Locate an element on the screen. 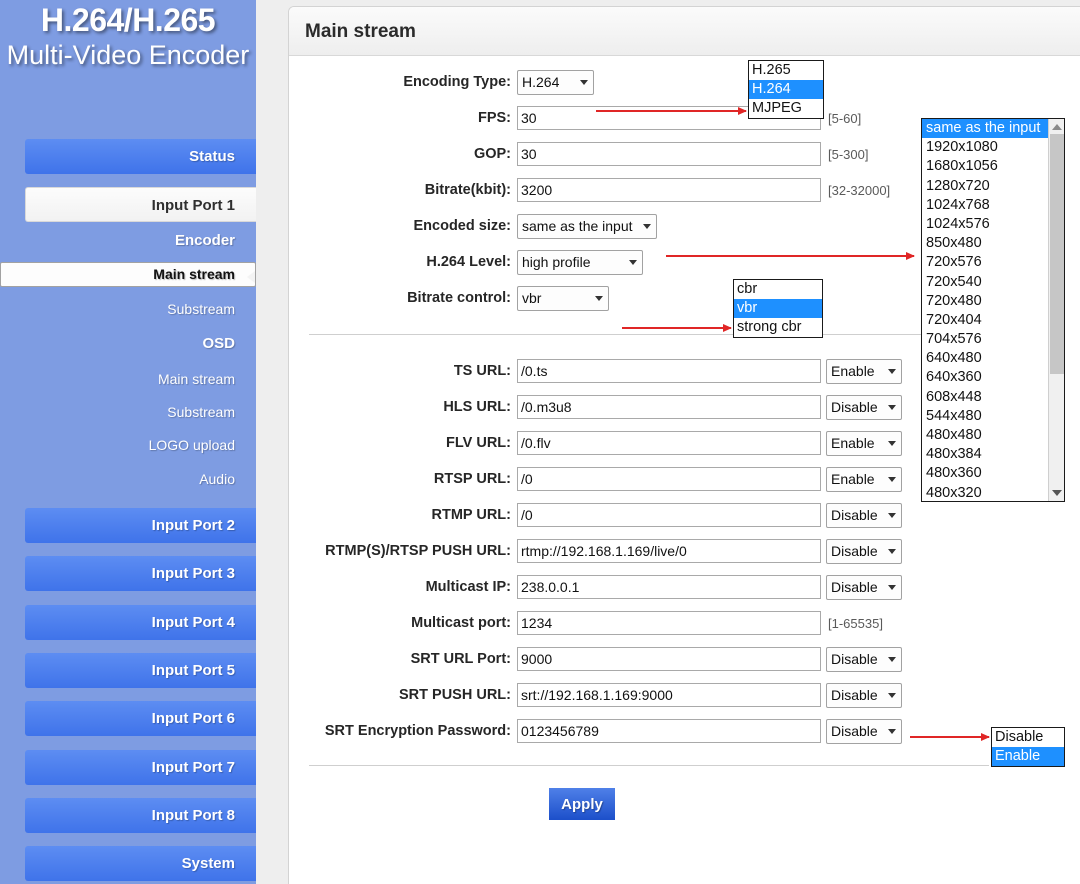 This screenshot has width=1080, height=884. dropdown-option: 1920x1080 is located at coordinates (985, 147).